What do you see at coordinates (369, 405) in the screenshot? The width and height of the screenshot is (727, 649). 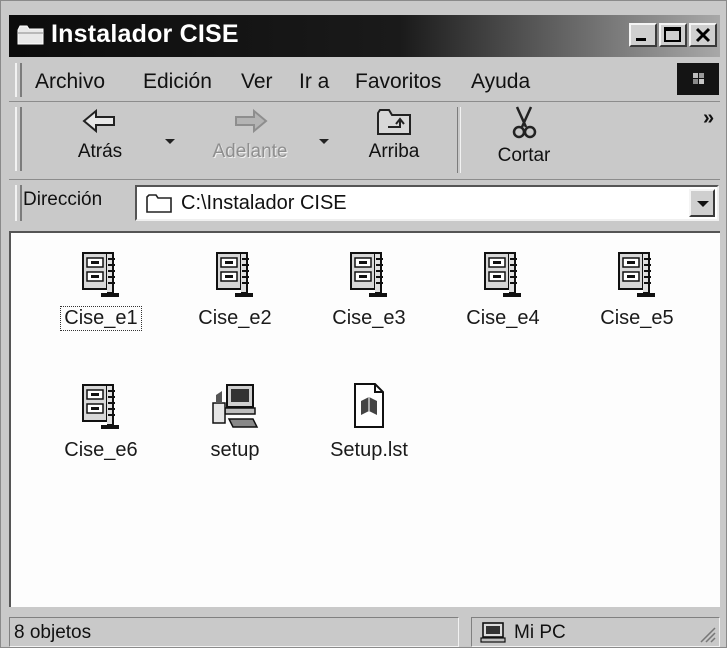 I see `document-icon` at bounding box center [369, 405].